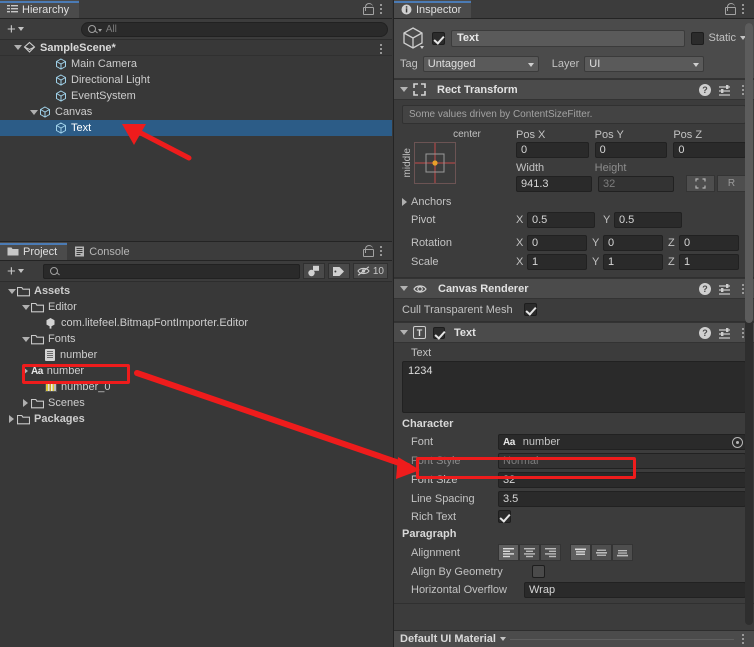  Describe the element at coordinates (718, 38) in the screenshot. I see `static-toggle-group: Static` at that location.